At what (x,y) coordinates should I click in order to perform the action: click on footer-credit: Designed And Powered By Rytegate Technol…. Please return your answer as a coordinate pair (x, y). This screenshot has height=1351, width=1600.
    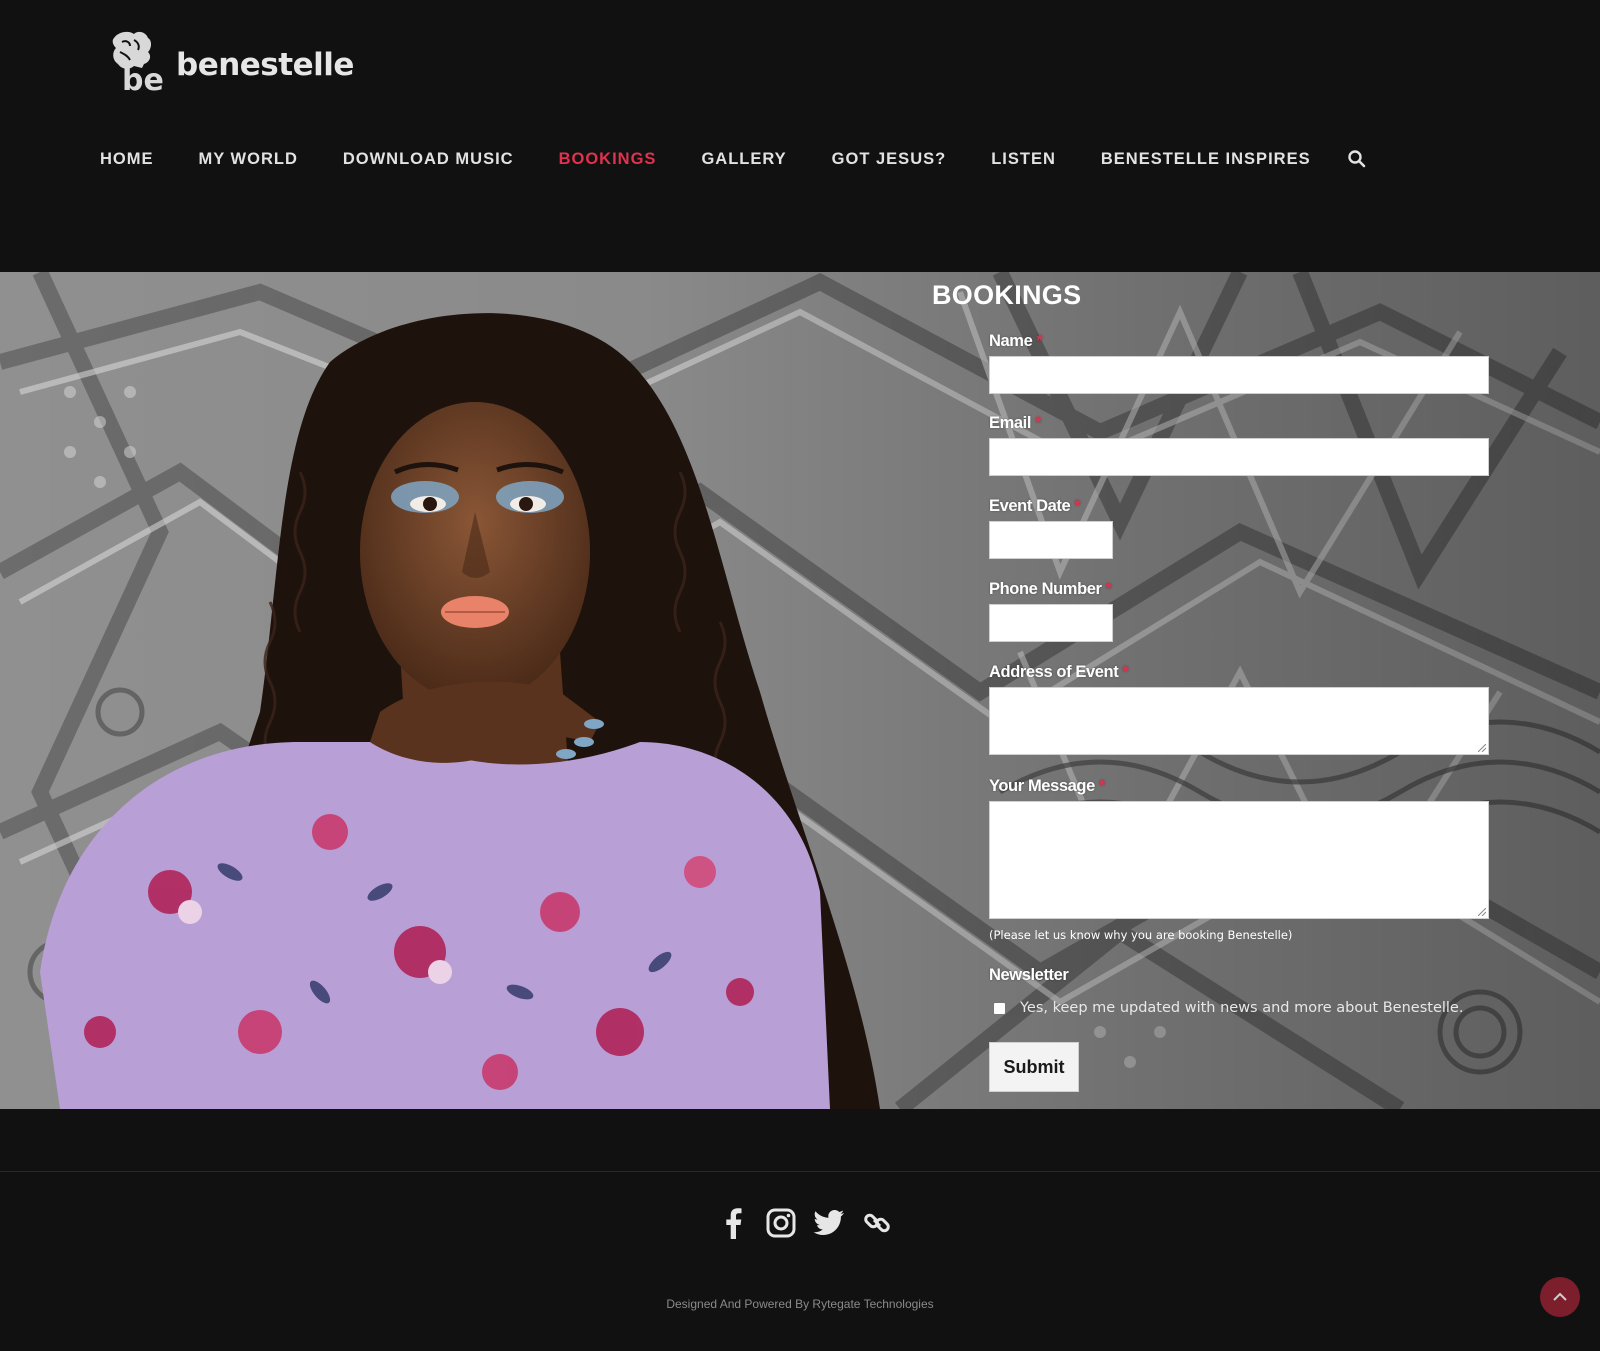
    Looking at the image, I should click on (800, 1304).